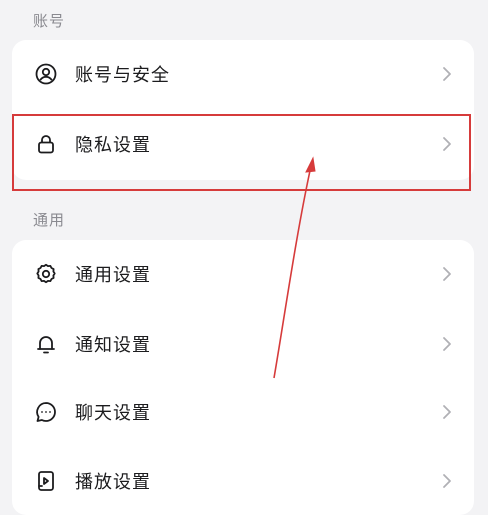 Image resolution: width=488 pixels, height=515 pixels. What do you see at coordinates (243, 144) in the screenshot?
I see `menu-item-privacy-settings: 隐私设置` at bounding box center [243, 144].